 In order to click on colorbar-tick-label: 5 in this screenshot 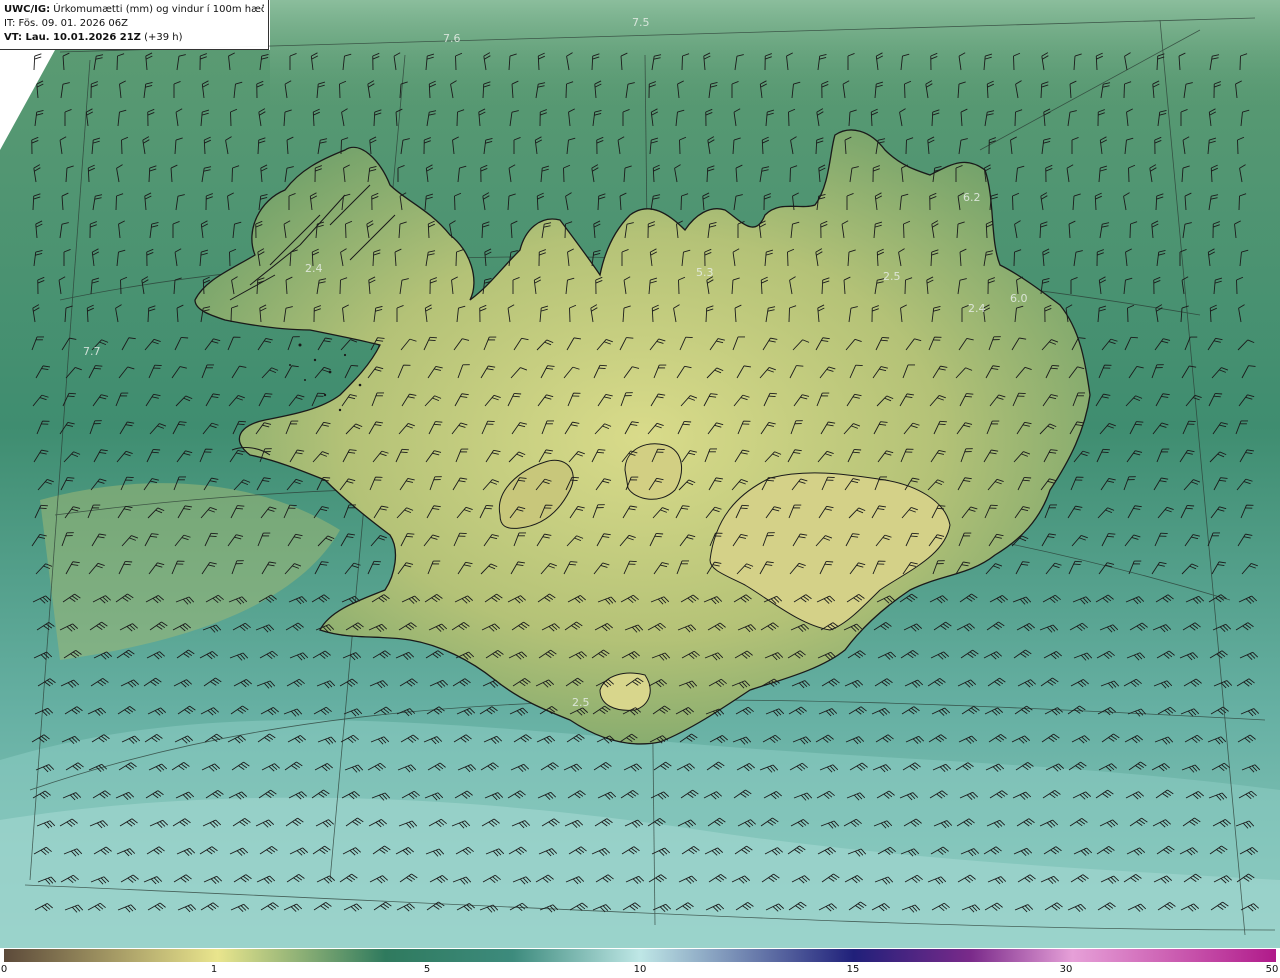, I will do `click(427, 969)`.